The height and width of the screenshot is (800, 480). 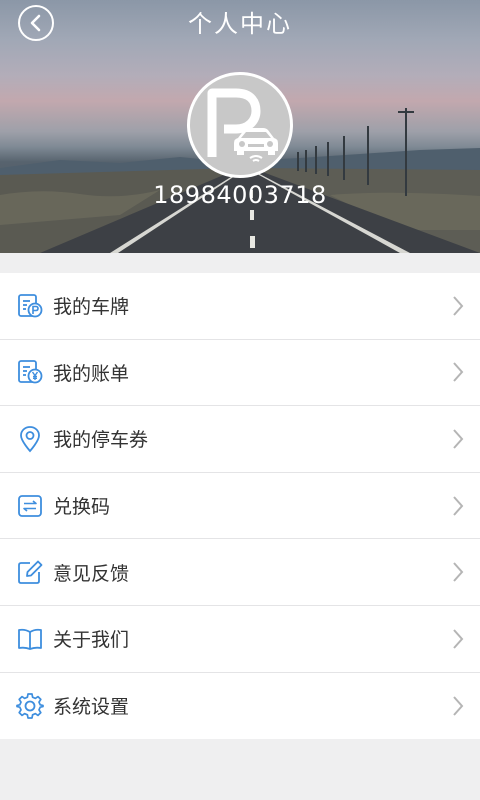 I want to click on menu-item-label: 关于我们, so click(x=91, y=640).